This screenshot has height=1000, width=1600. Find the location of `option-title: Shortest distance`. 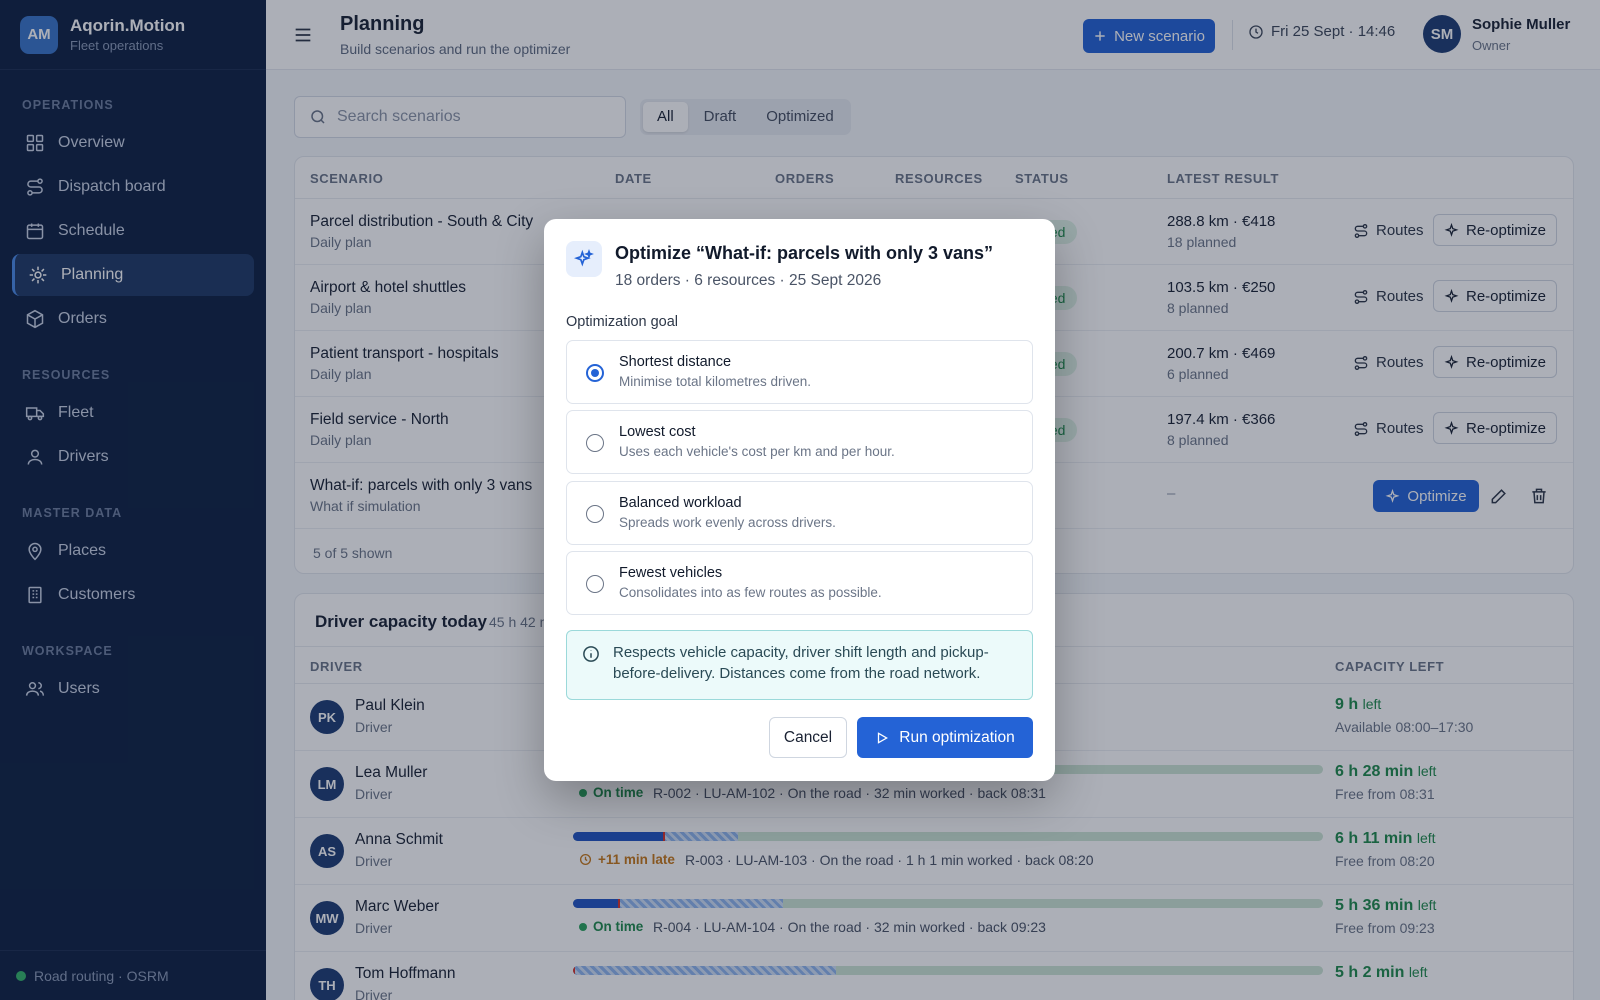

option-title: Shortest distance is located at coordinates (675, 362).